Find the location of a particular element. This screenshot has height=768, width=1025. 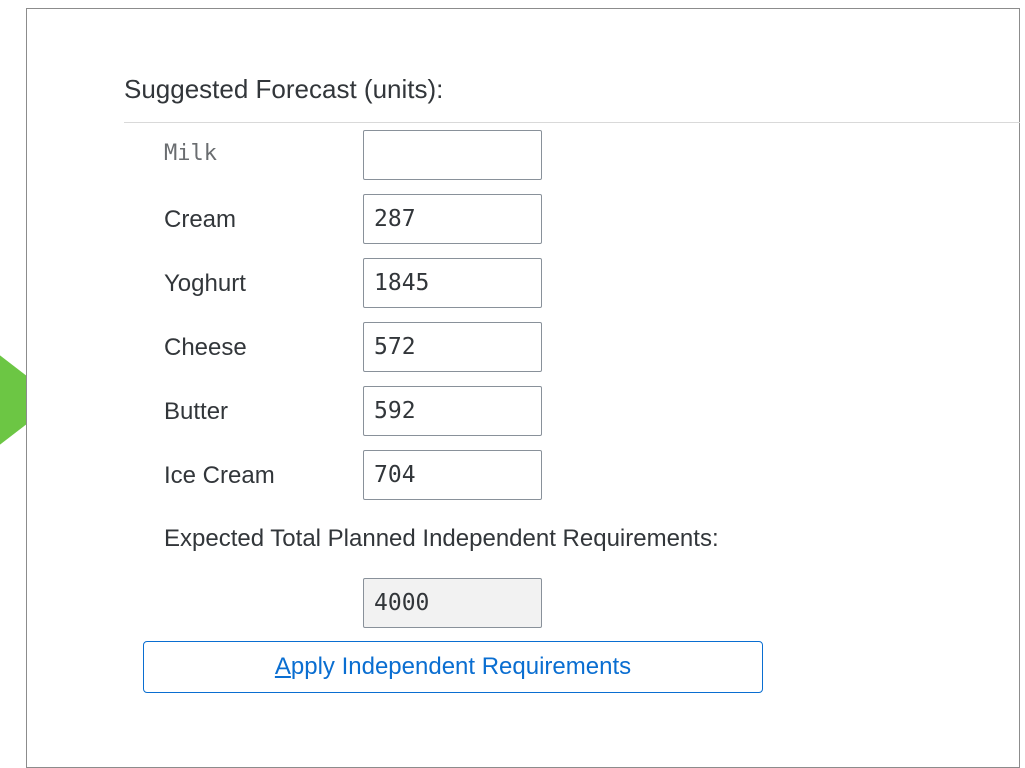

section-title: Suggested Forecast (units): is located at coordinates (284, 89).